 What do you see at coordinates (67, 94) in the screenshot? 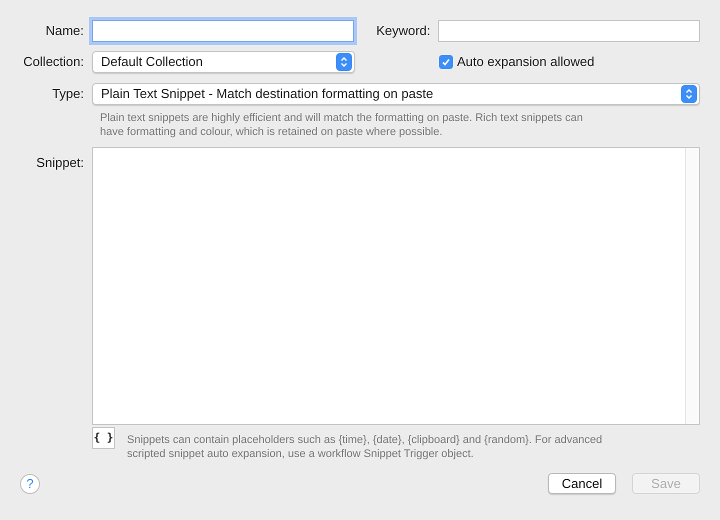
I see `type-label: Type:` at bounding box center [67, 94].